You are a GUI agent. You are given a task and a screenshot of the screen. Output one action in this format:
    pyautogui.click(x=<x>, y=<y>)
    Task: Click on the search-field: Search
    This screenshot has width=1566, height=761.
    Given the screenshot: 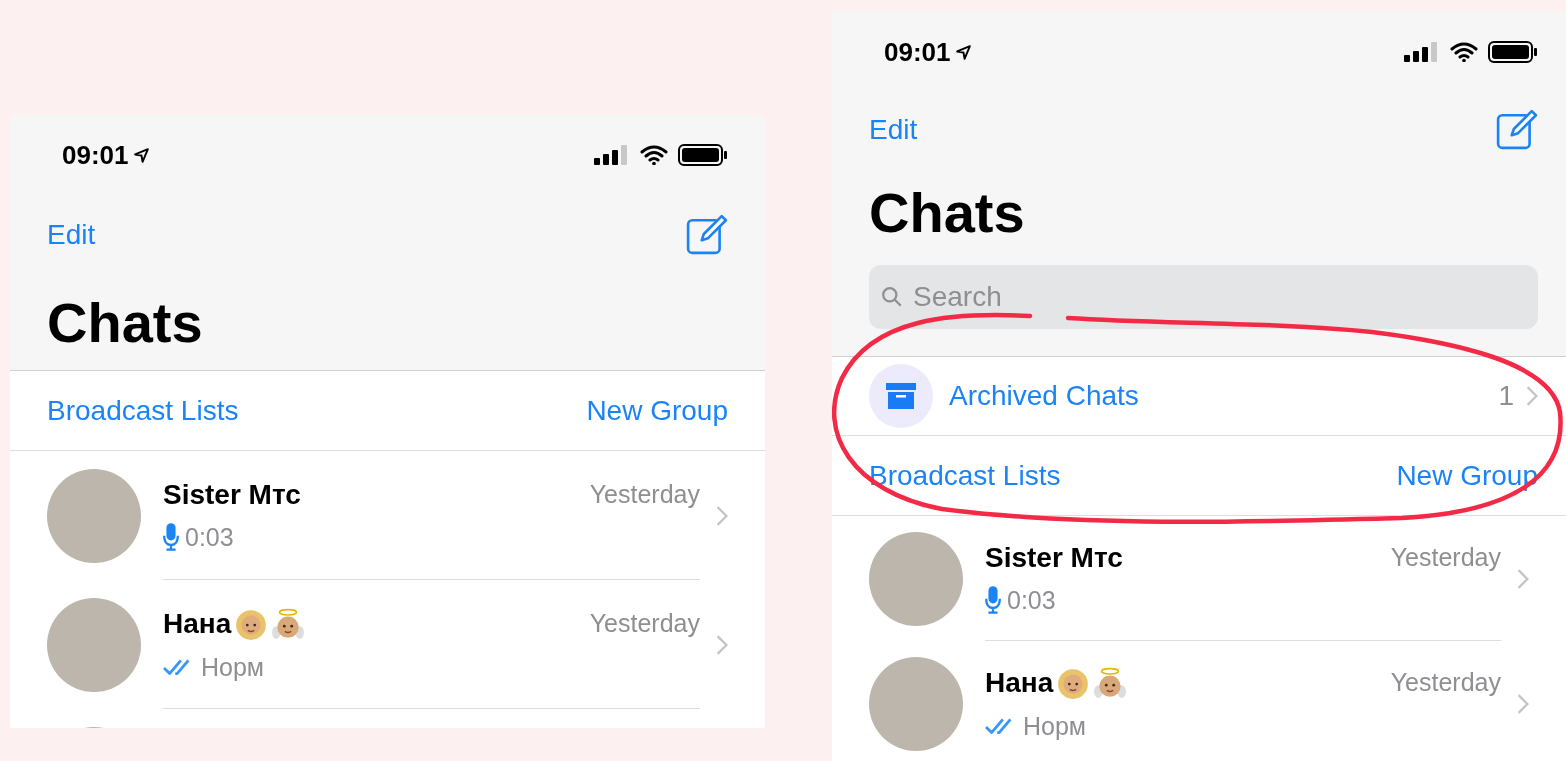 What is the action you would take?
    pyautogui.click(x=1203, y=297)
    